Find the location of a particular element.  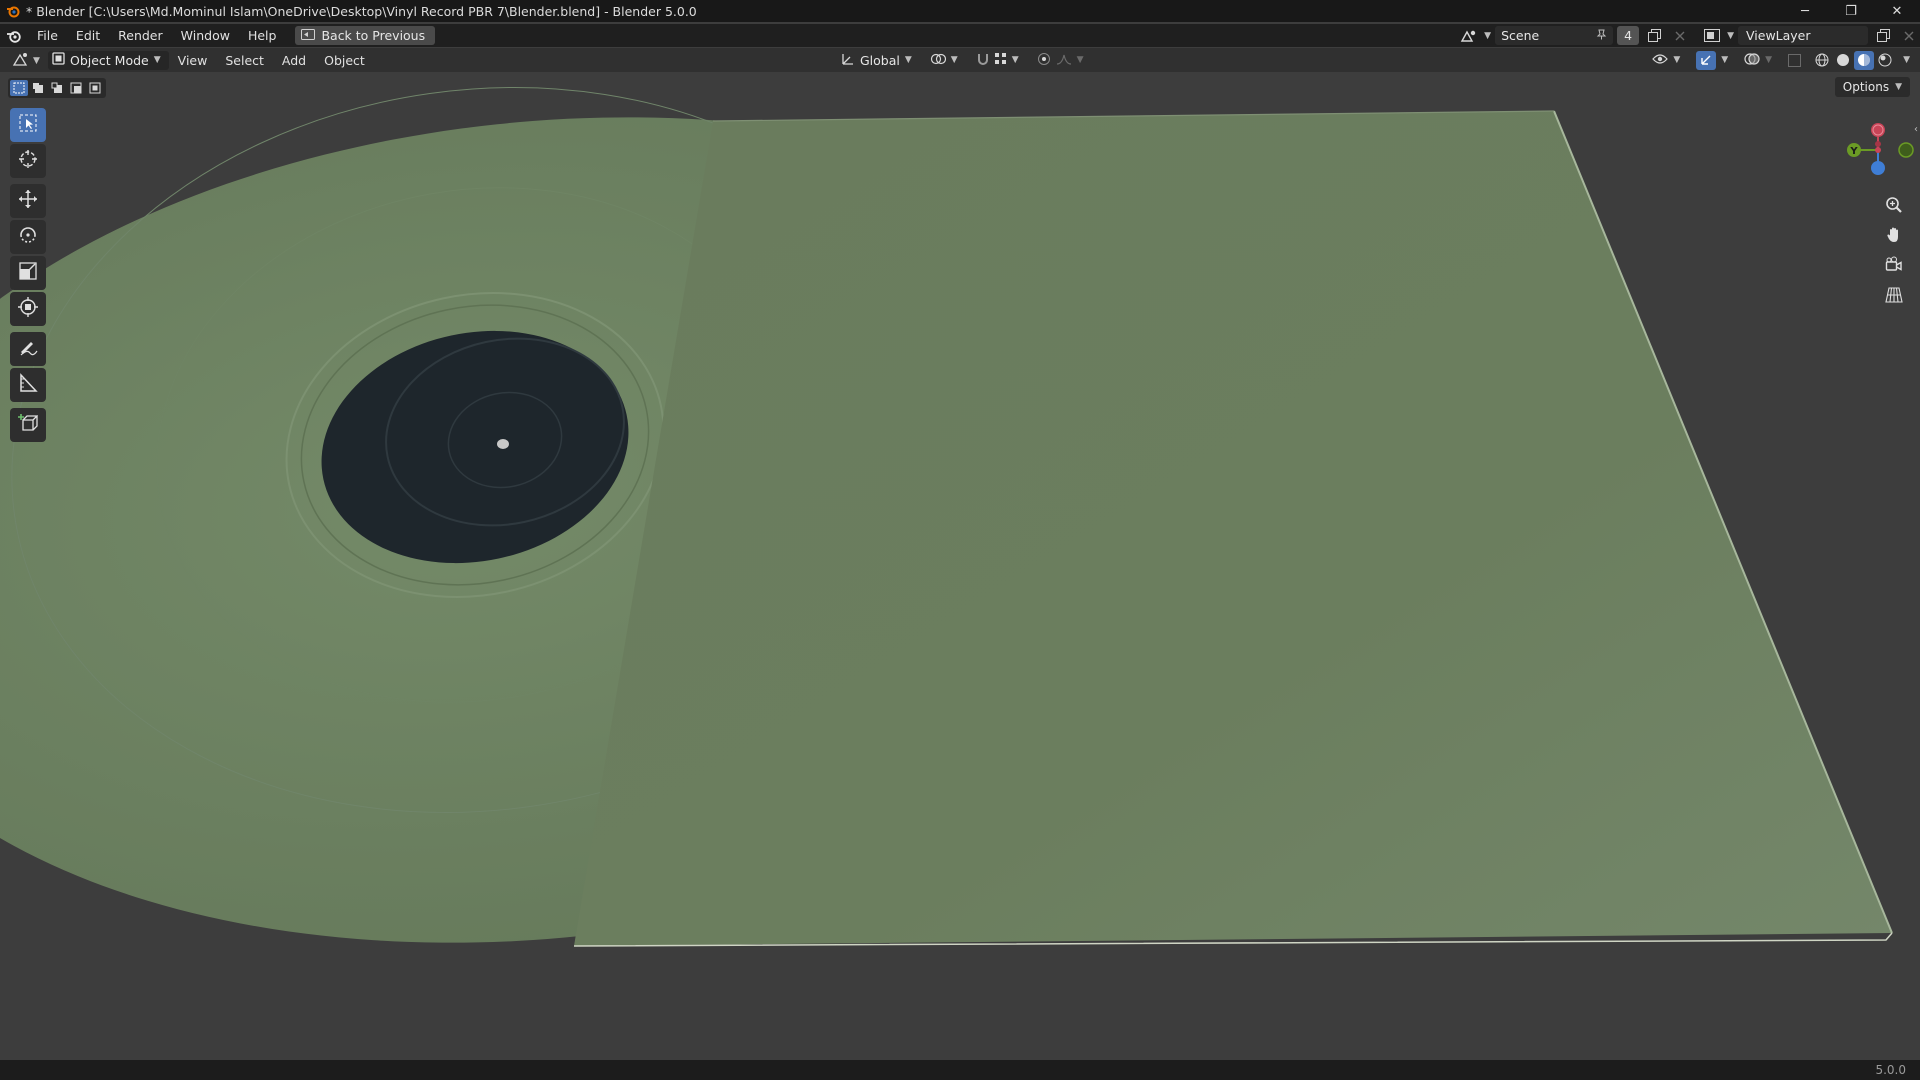

menu-help: Help is located at coordinates (262, 35).